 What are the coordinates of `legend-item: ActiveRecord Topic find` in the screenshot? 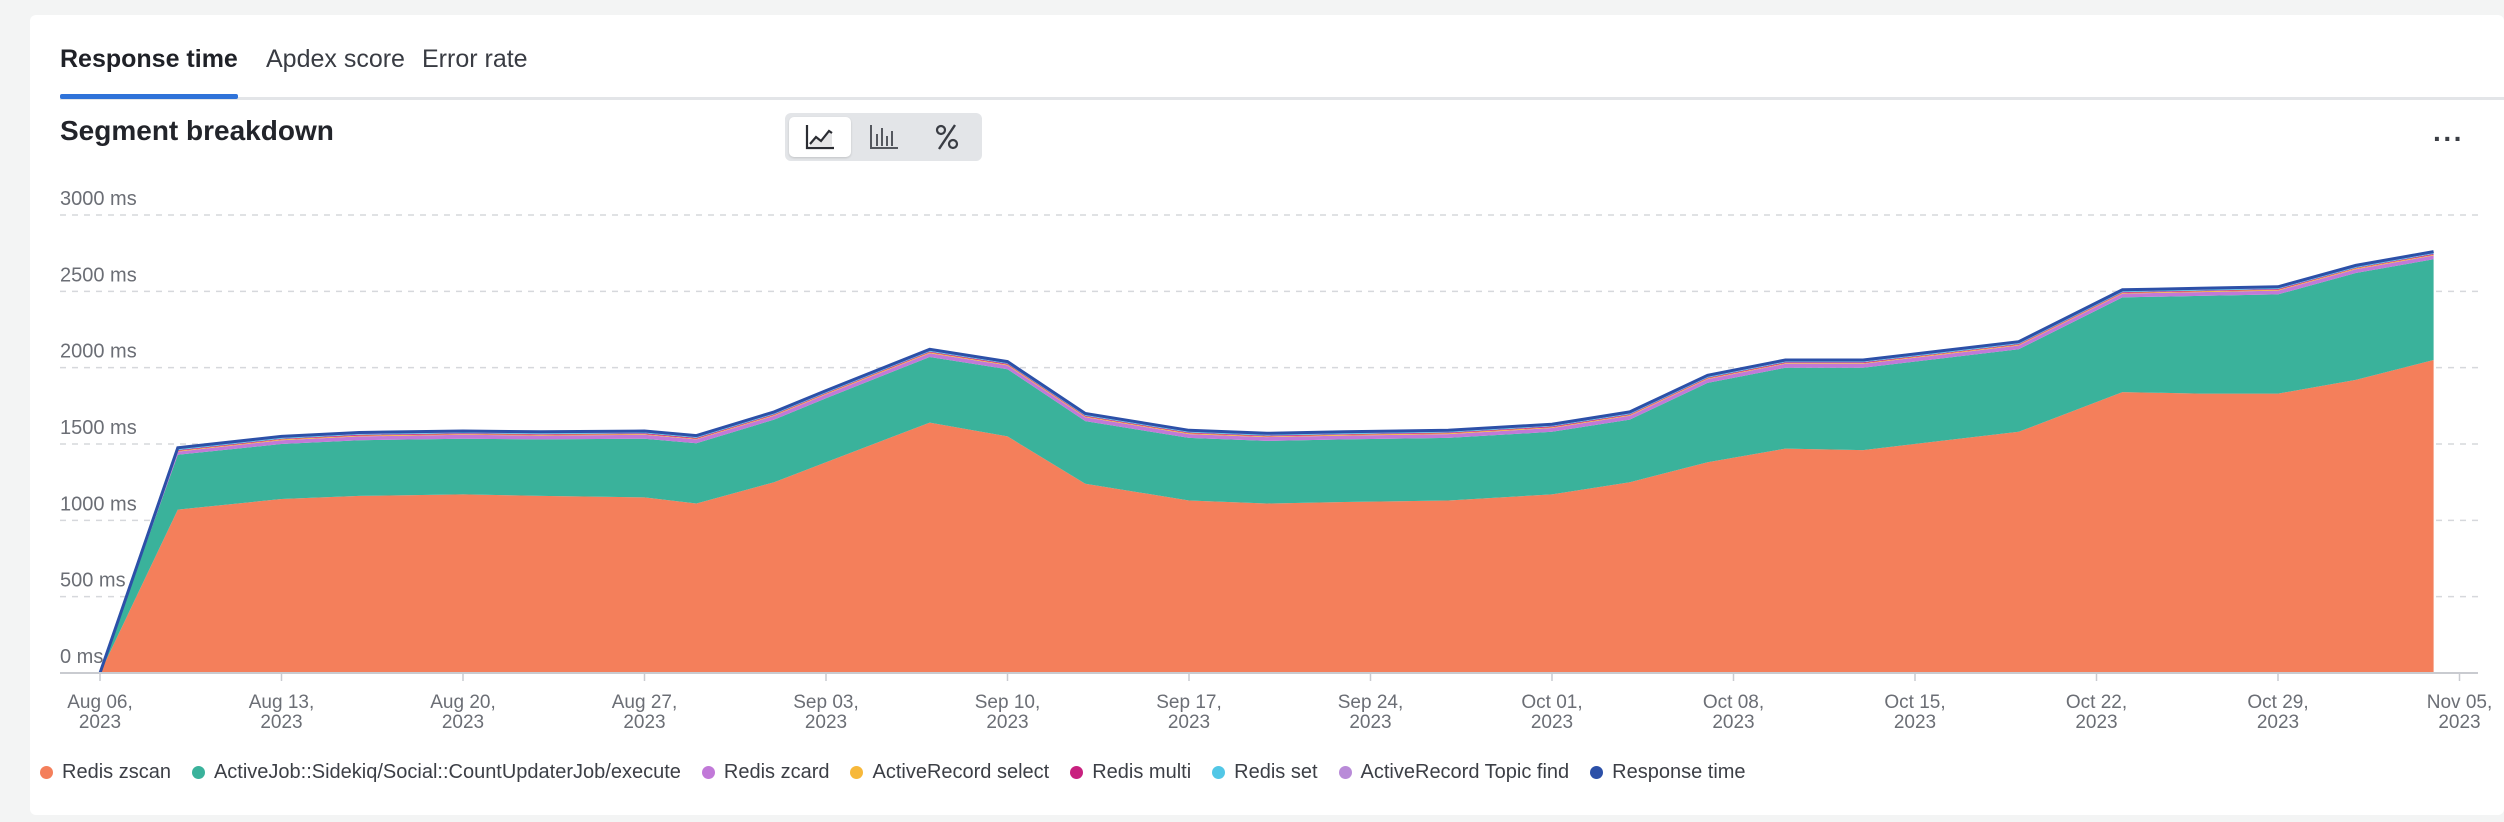 It's located at (1454, 772).